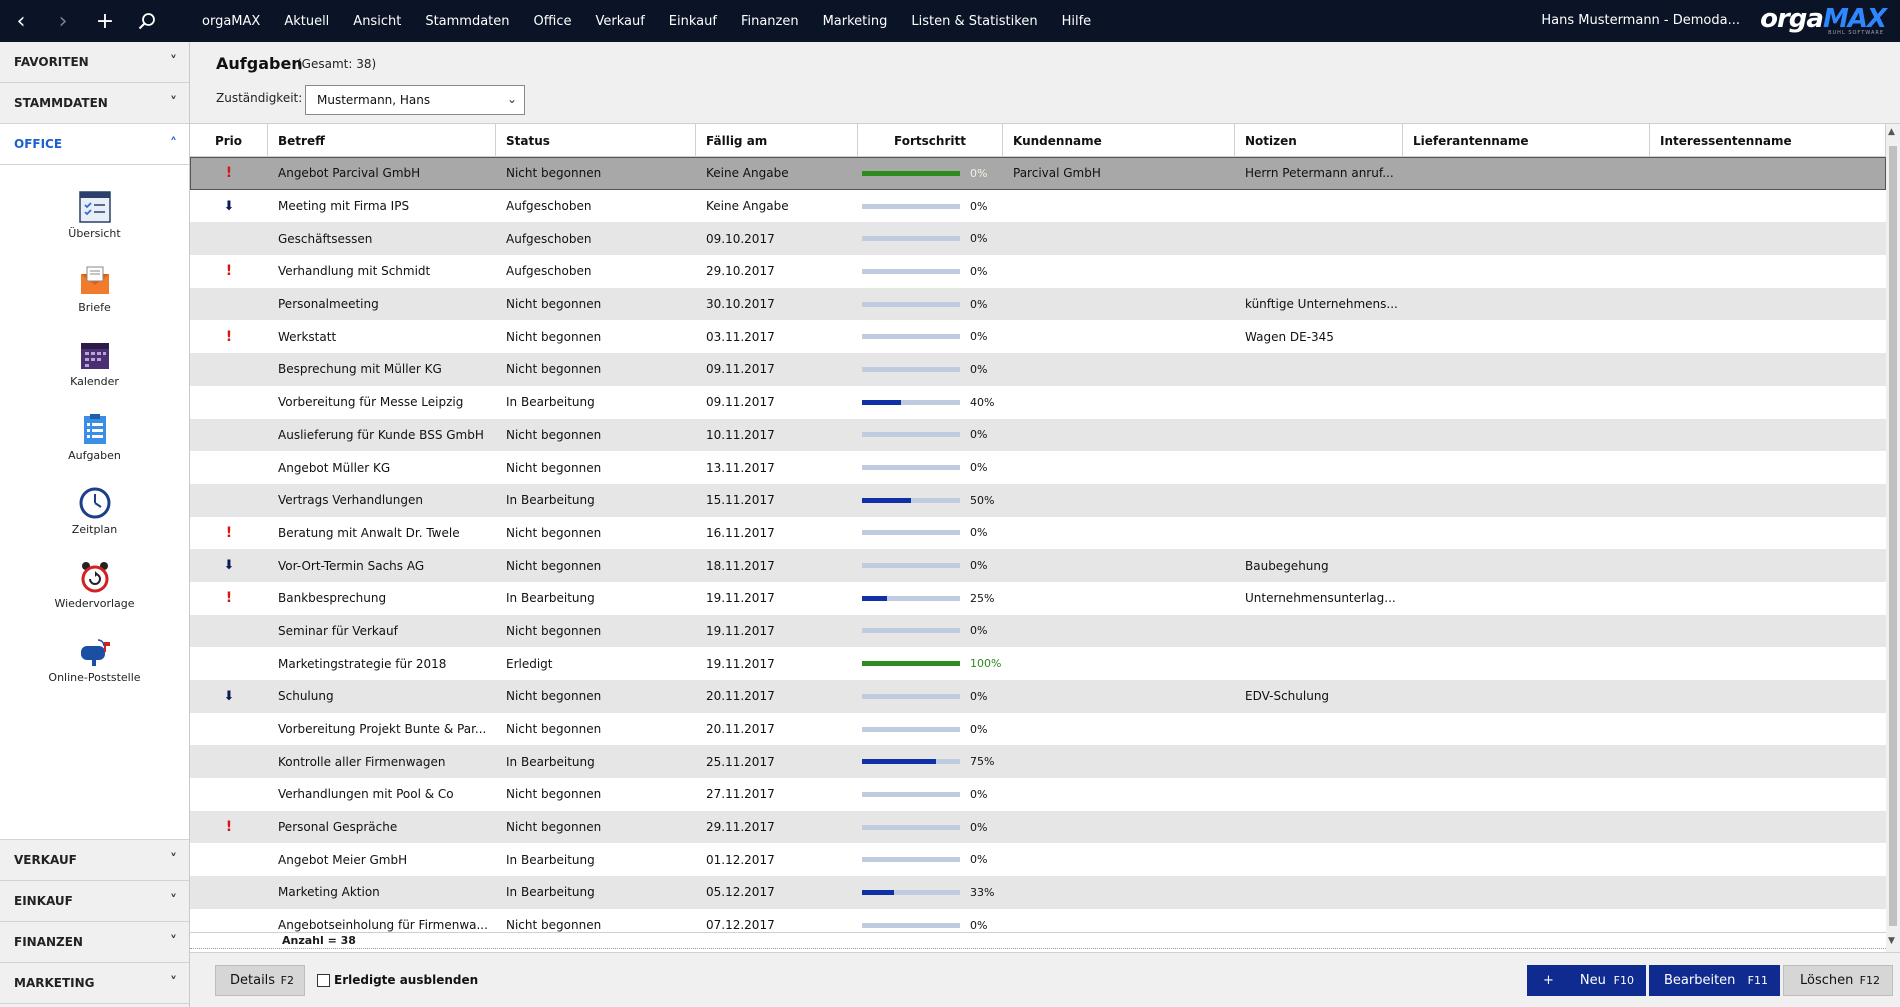 The width and height of the screenshot is (1900, 1007). Describe the element at coordinates (930, 892) in the screenshot. I see `cell-fortschritt: 33%` at that location.